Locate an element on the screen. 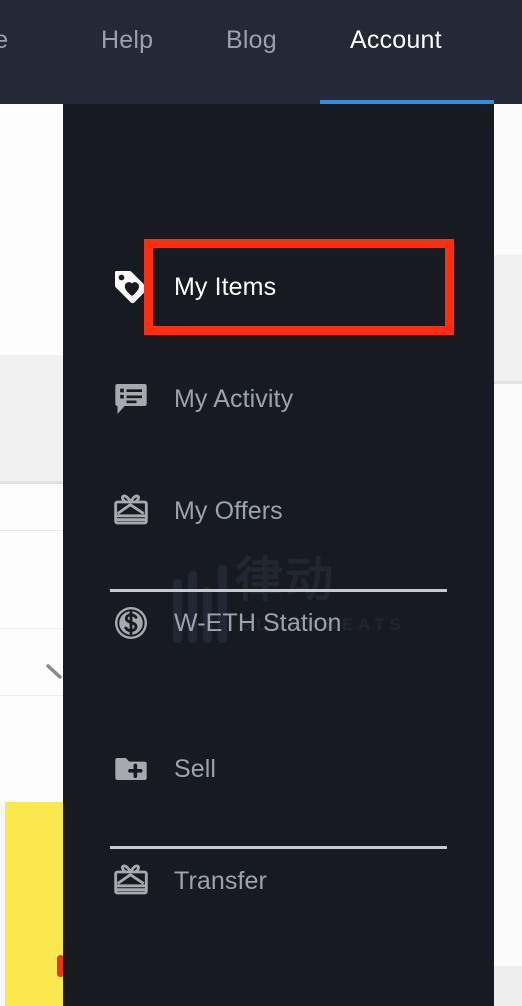 This screenshot has height=1006, width=522. nav-item-create: ate is located at coordinates (4, 40).